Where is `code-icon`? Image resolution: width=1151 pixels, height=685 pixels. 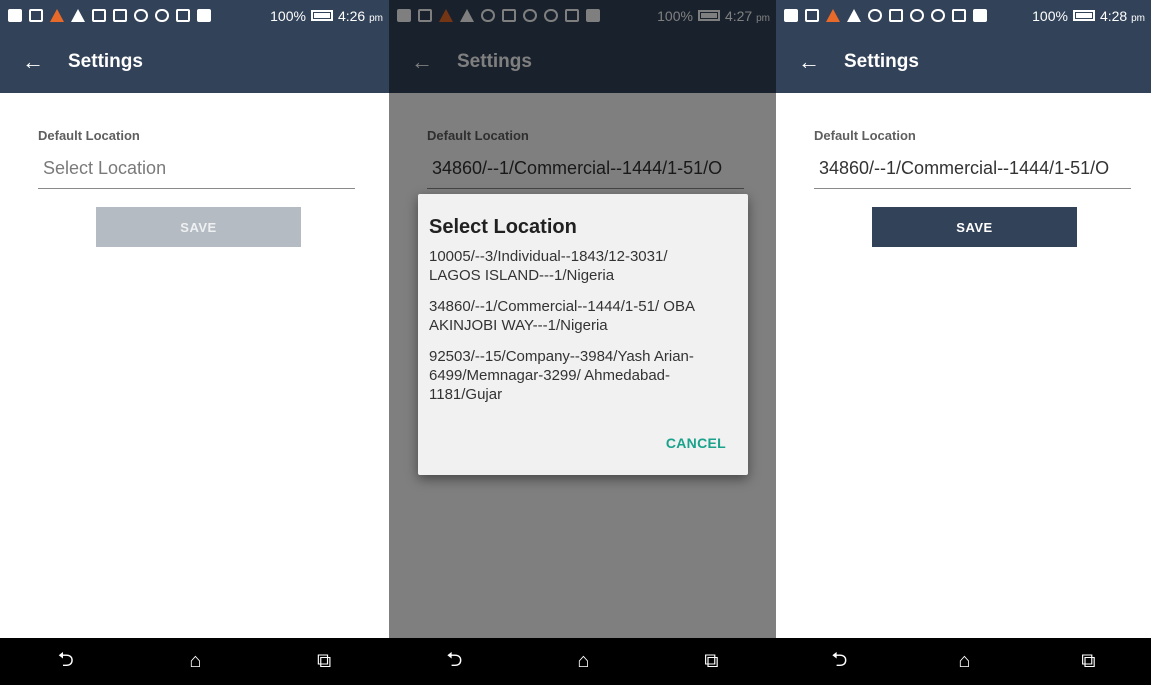
code-icon is located at coordinates (99, 15).